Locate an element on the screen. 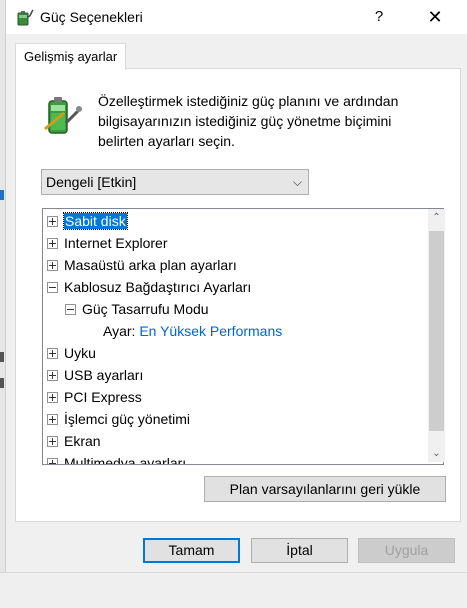  tree-item-display: Ekran is located at coordinates (74, 441).